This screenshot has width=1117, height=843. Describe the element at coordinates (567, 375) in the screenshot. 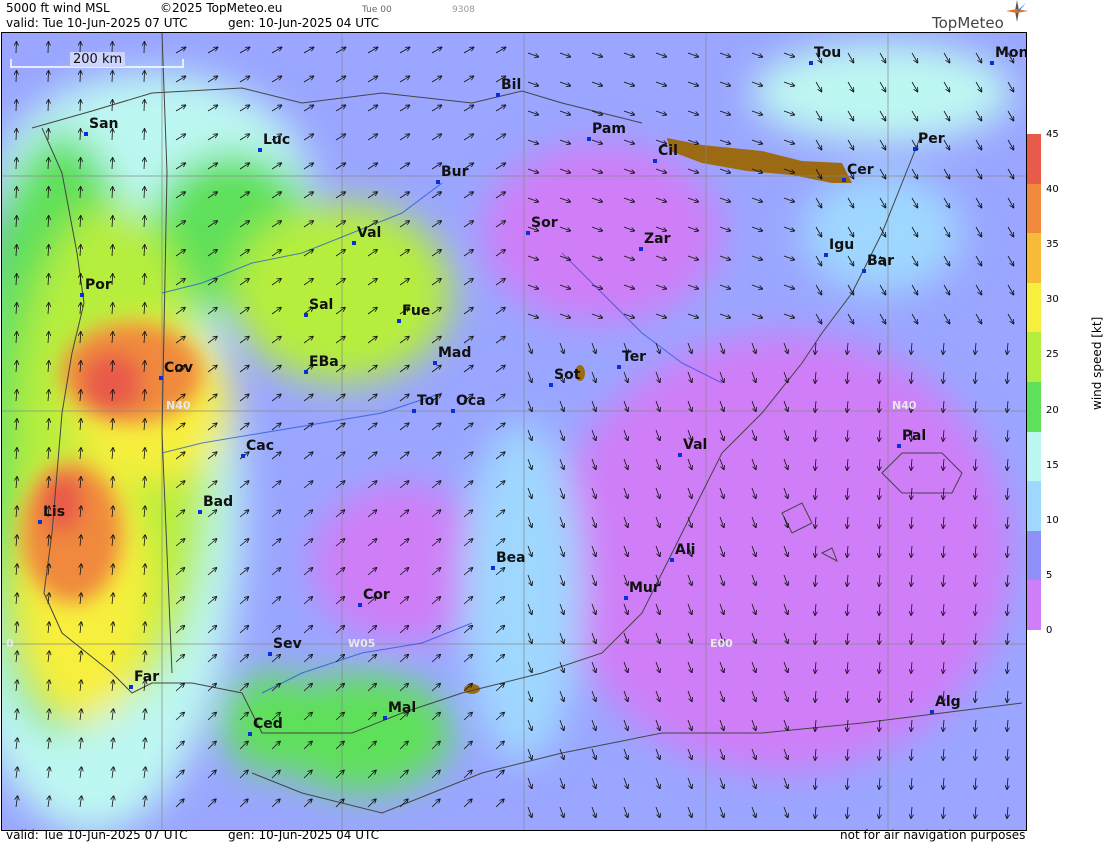

I see `city-label: Sot` at that location.